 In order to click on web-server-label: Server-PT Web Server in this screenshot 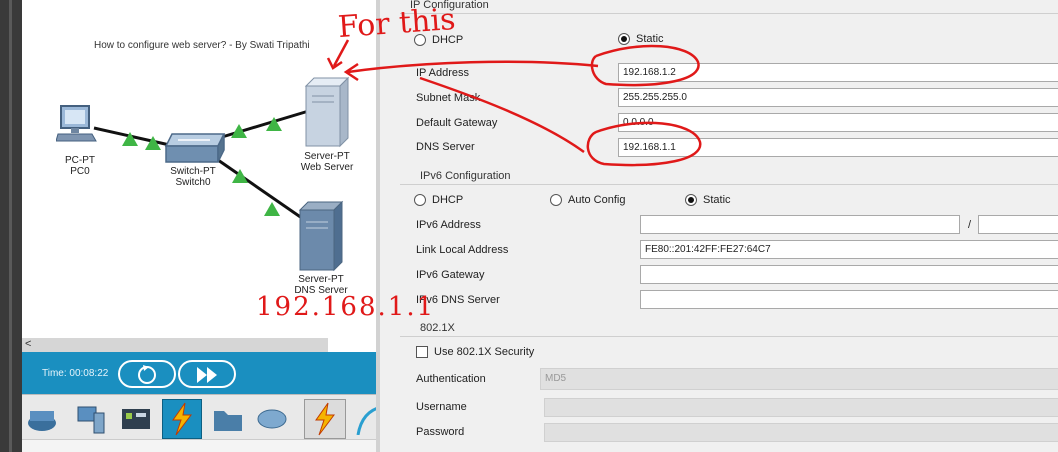, I will do `click(327, 162)`.